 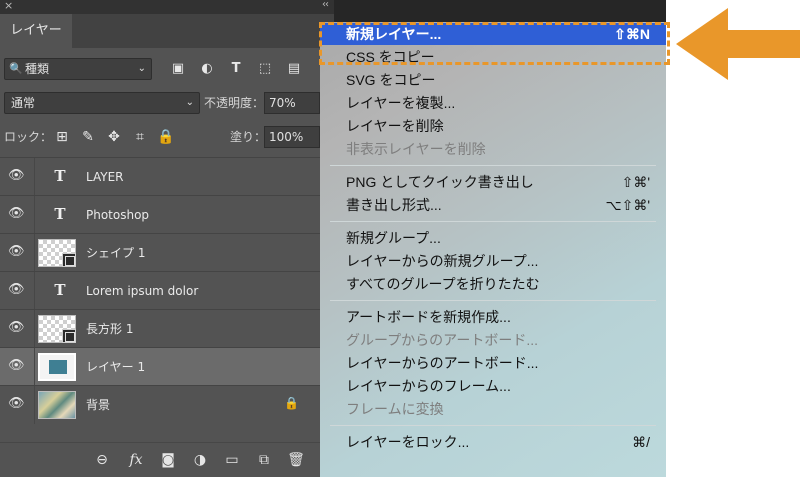 I want to click on menu-item-label: すべてのグループを折りたたむ, so click(x=443, y=284).